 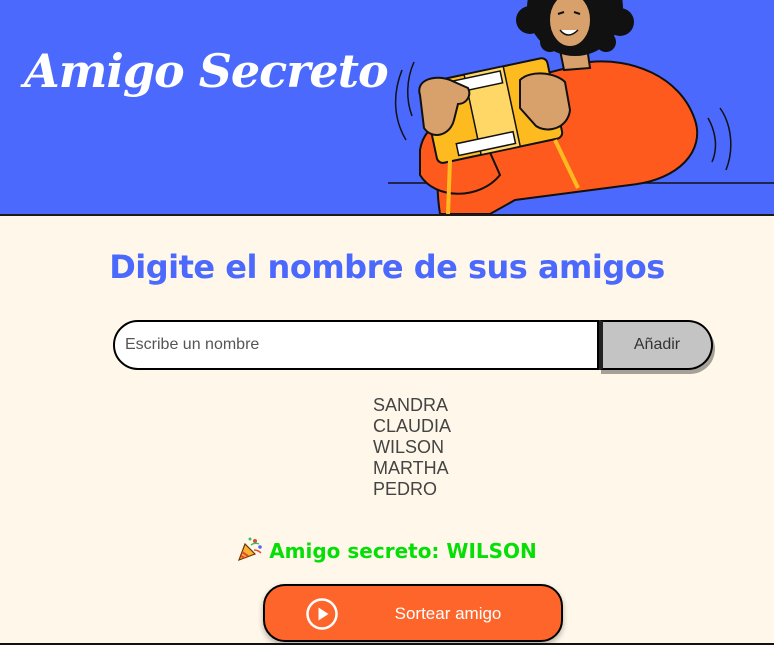 What do you see at coordinates (409, 447) in the screenshot?
I see `list-item: WILSON` at bounding box center [409, 447].